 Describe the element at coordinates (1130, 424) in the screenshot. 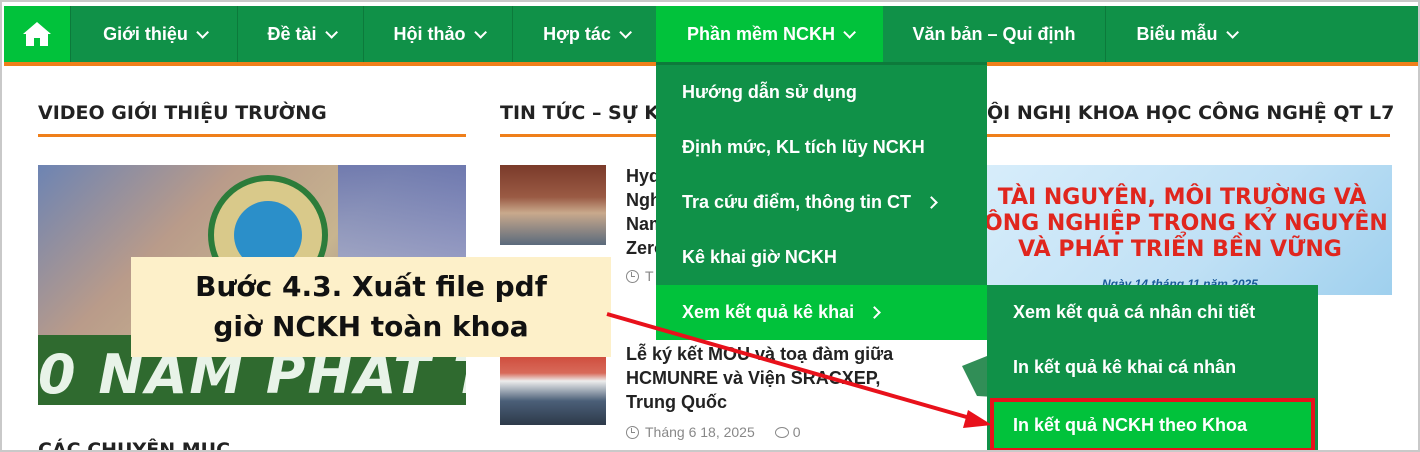

I see `submenu-item-label: In kết quả NCKH theo Khoa` at that location.